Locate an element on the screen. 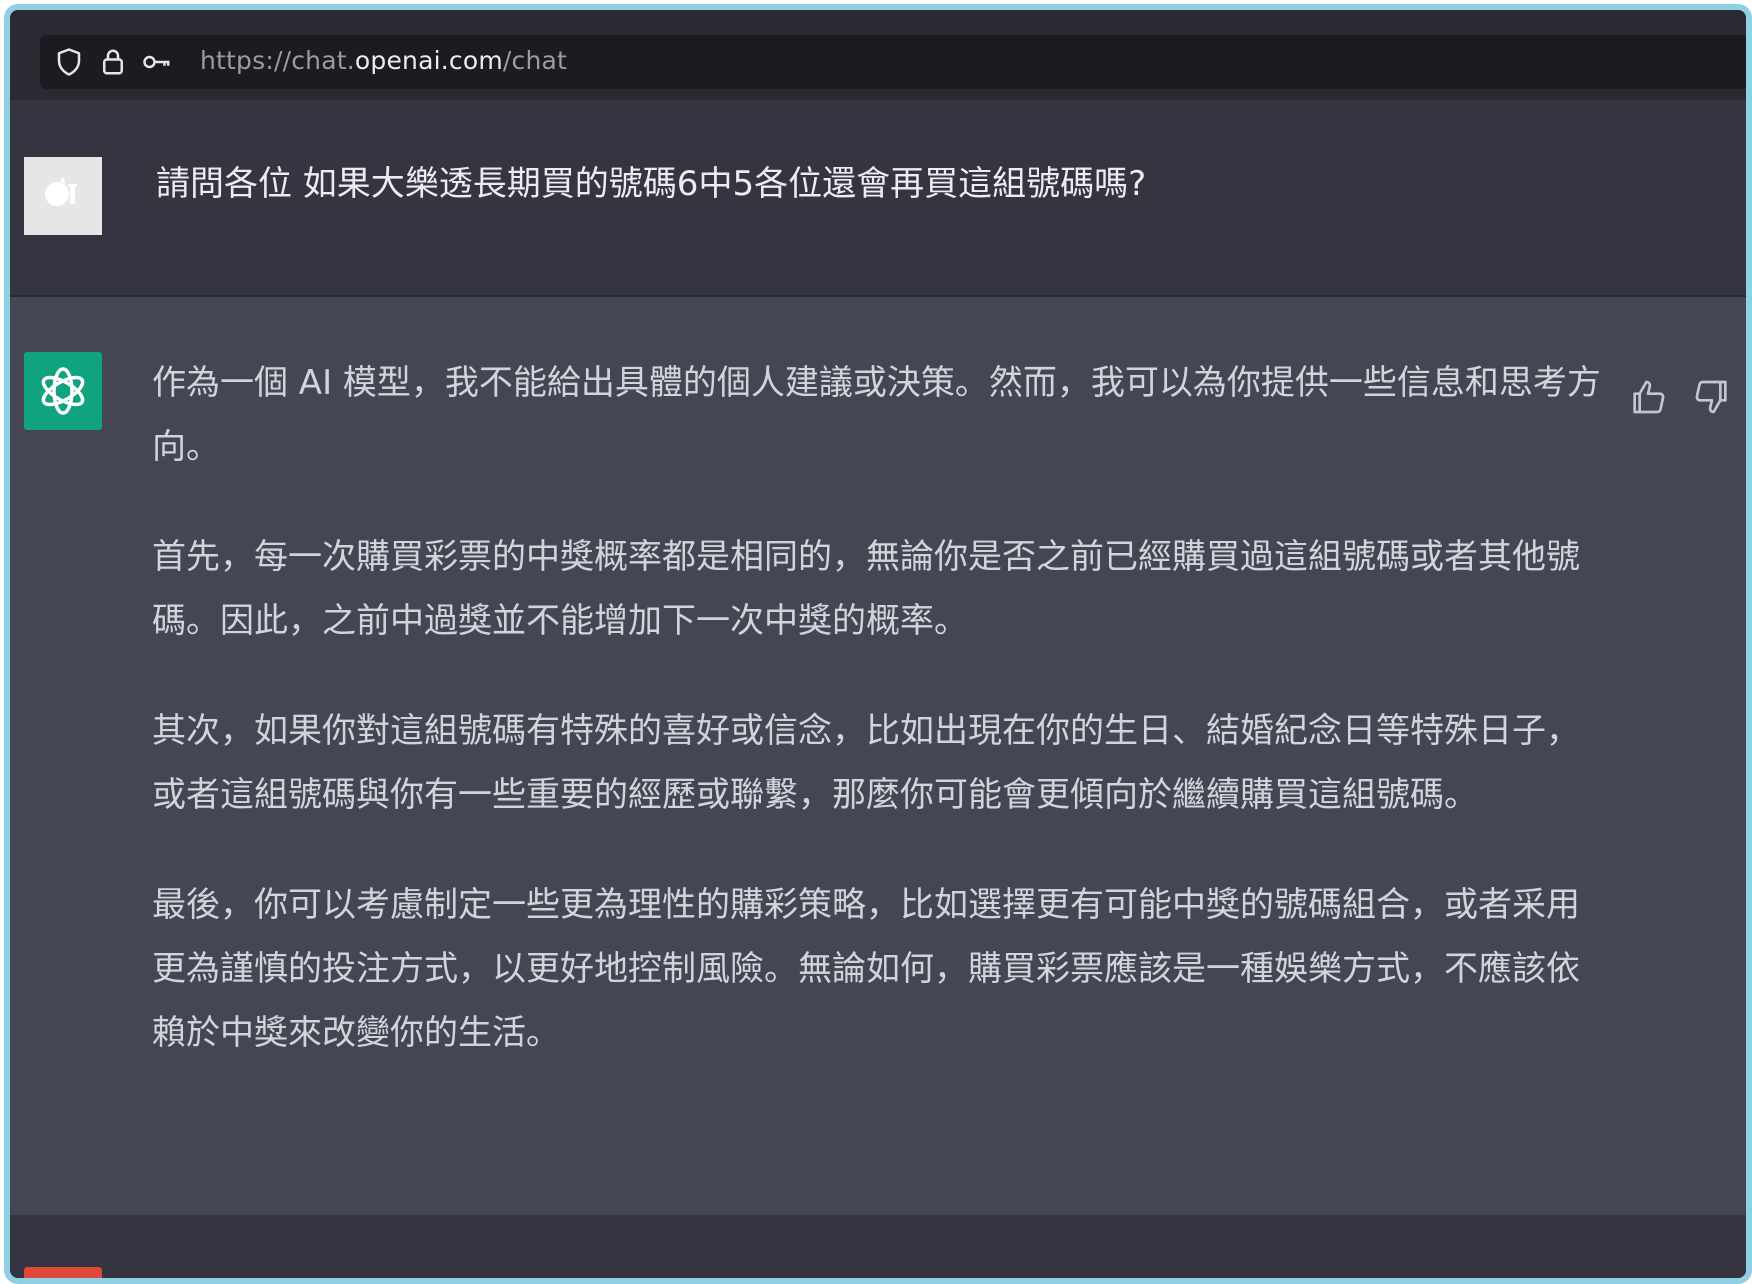 This screenshot has height=1284, width=1752. thumbs-up-icon is located at coordinates (1648, 397).